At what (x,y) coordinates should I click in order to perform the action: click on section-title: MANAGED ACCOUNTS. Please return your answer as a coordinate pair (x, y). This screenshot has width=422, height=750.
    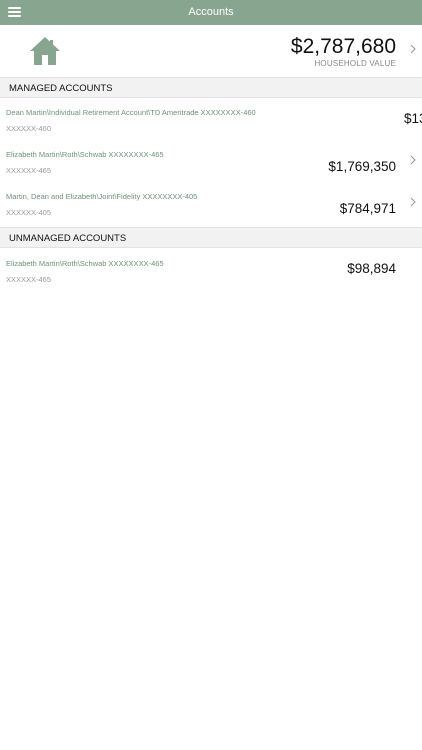
    Looking at the image, I should click on (61, 88).